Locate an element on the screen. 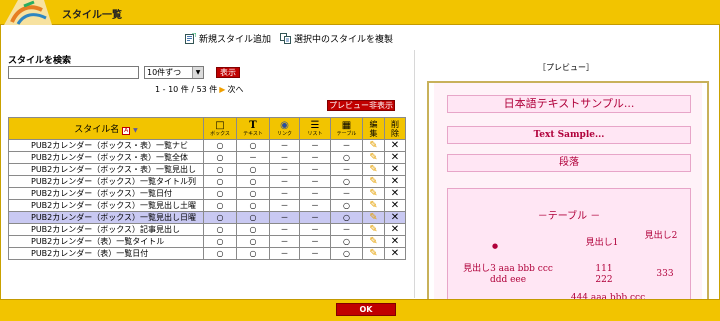  preview-value2: 333 is located at coordinates (665, 274).